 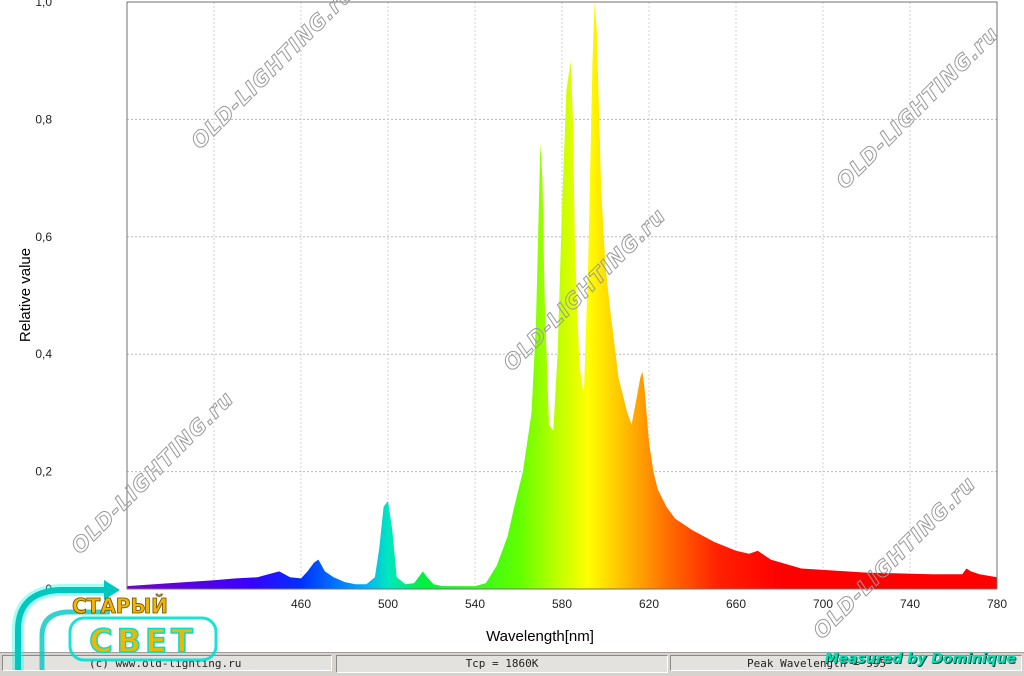 I want to click on logo-line1: СТАРЫЙ, so click(x=120, y=606).